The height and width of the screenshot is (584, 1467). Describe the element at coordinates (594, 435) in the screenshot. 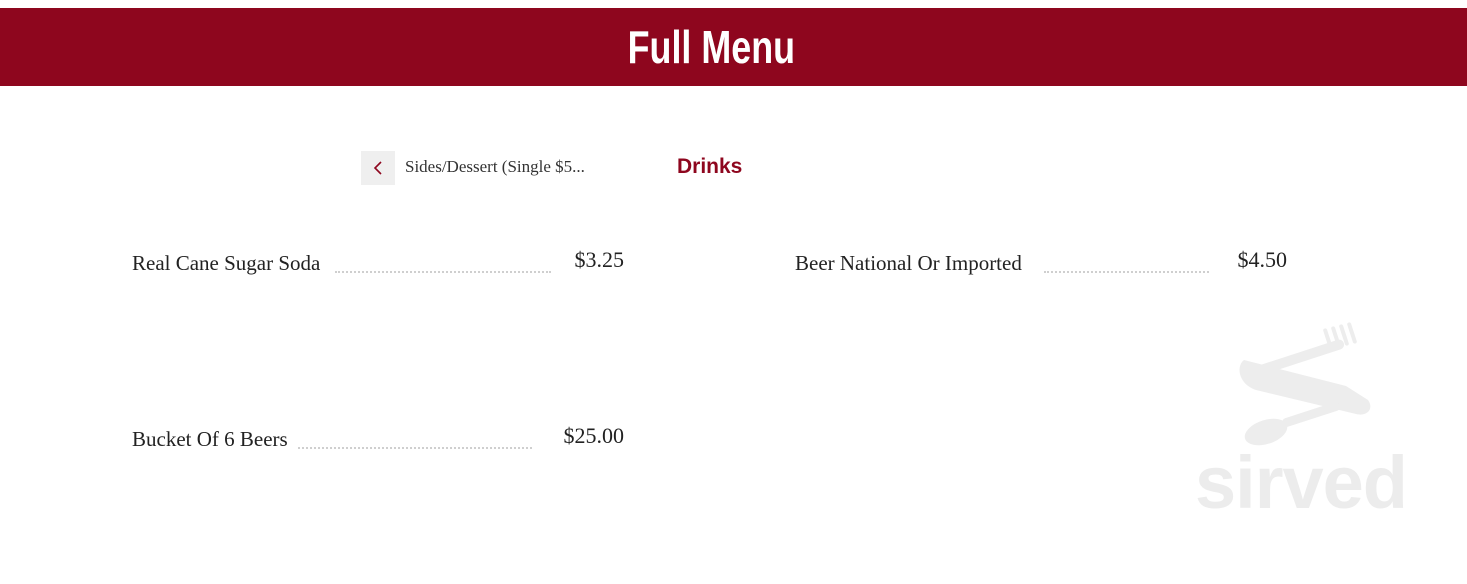

I see `menu-item-price: $25.00` at that location.